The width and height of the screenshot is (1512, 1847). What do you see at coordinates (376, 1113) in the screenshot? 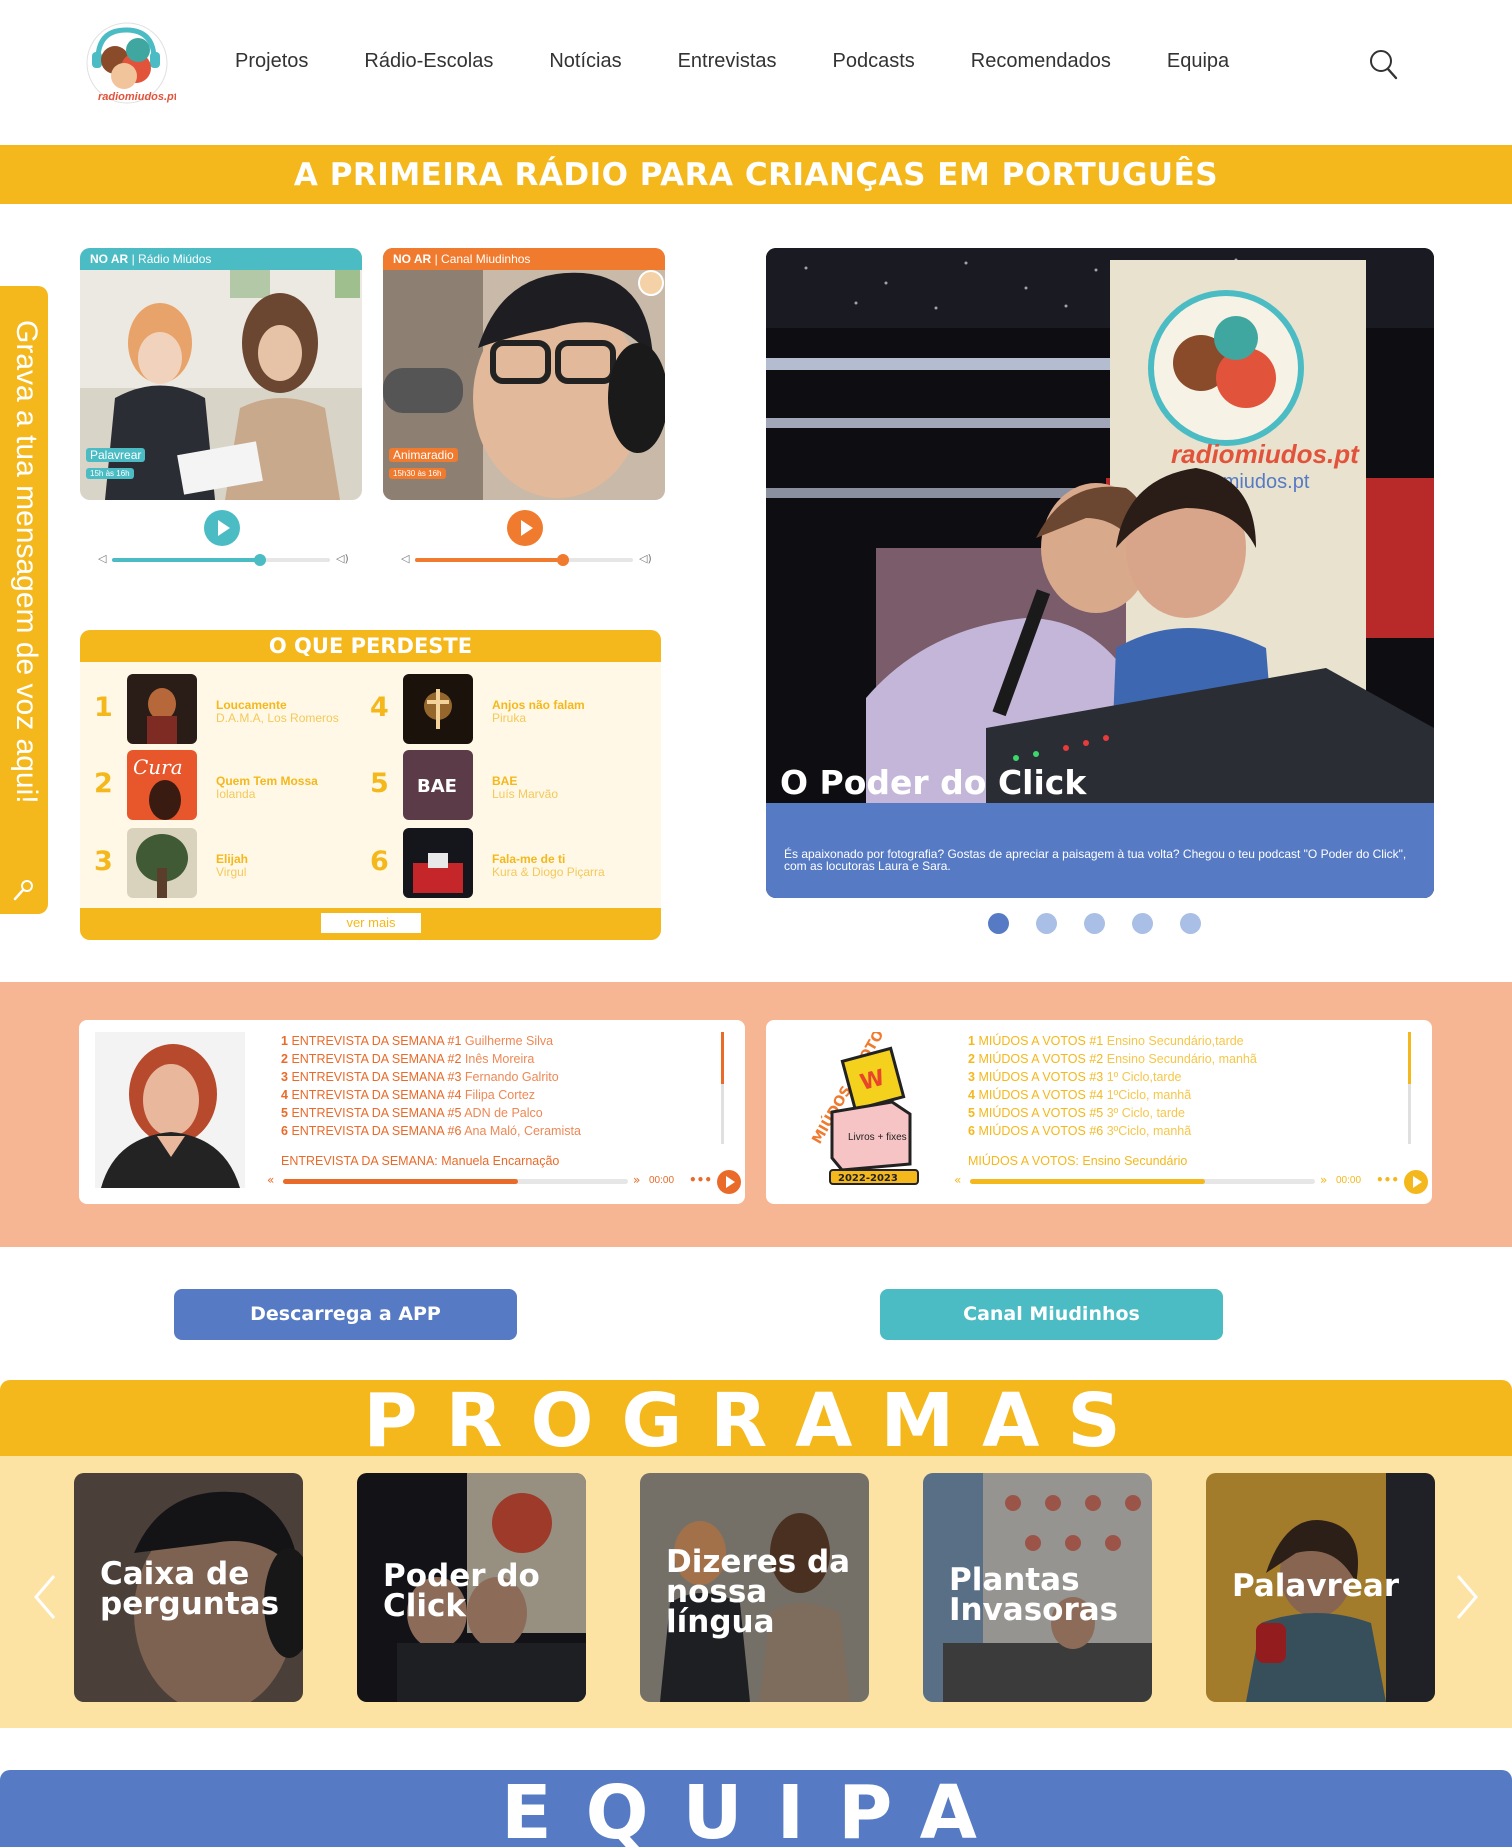
I see `item-label: ENTREVISTA DA SEMANA #5` at bounding box center [376, 1113].